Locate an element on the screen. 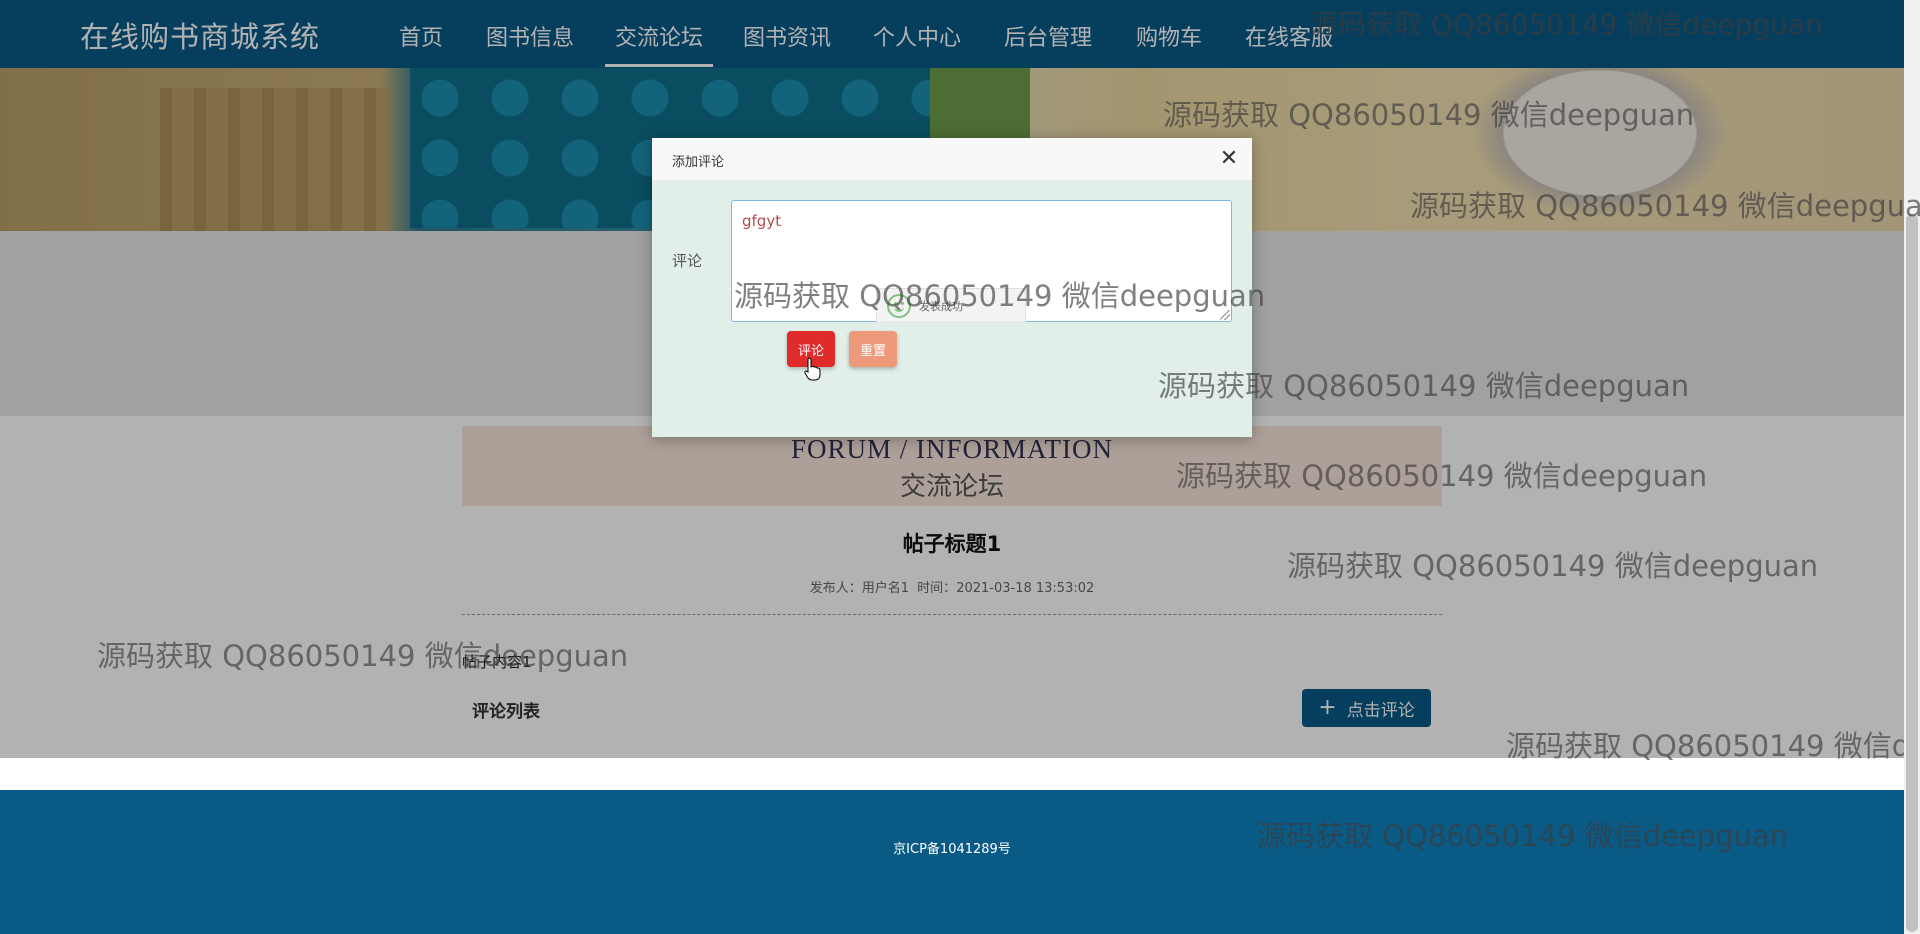 The height and width of the screenshot is (934, 1920). footer-spacer is located at coordinates (952, 774).